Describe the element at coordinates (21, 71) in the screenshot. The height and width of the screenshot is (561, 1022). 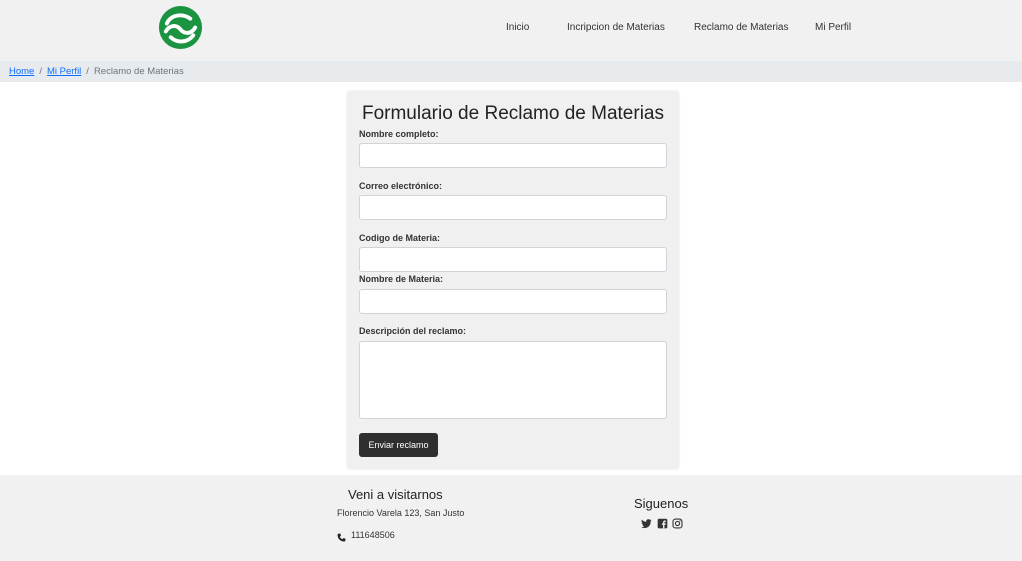
I see `breadcrumb-home: Home` at that location.